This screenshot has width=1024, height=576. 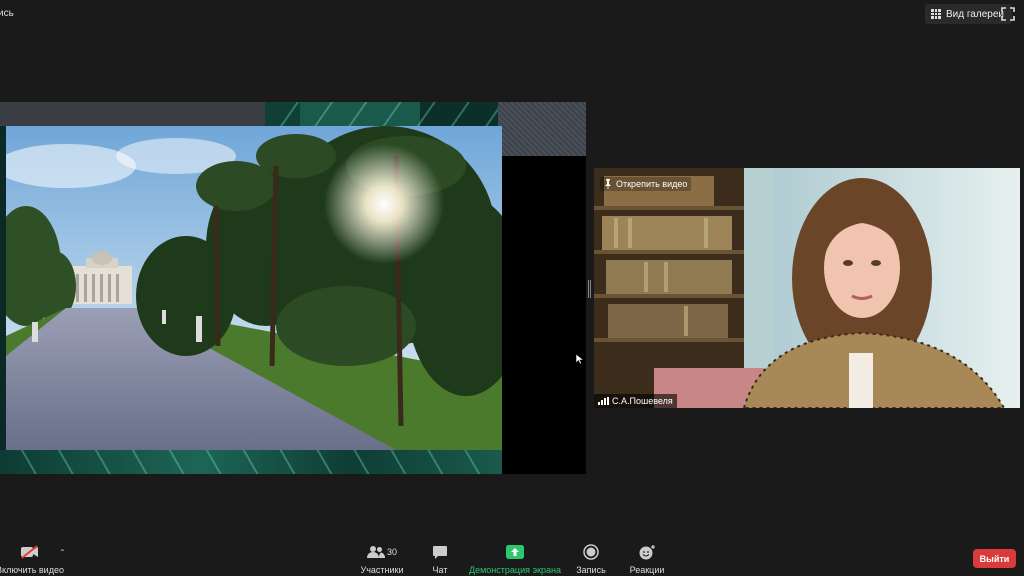 I want to click on unpin-video-button: Открепить видео, so click(x=646, y=184).